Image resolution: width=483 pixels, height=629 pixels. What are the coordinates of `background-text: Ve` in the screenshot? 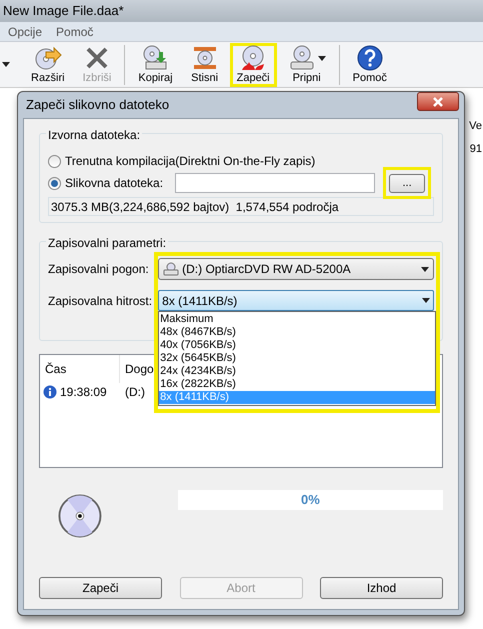 It's located at (475, 126).